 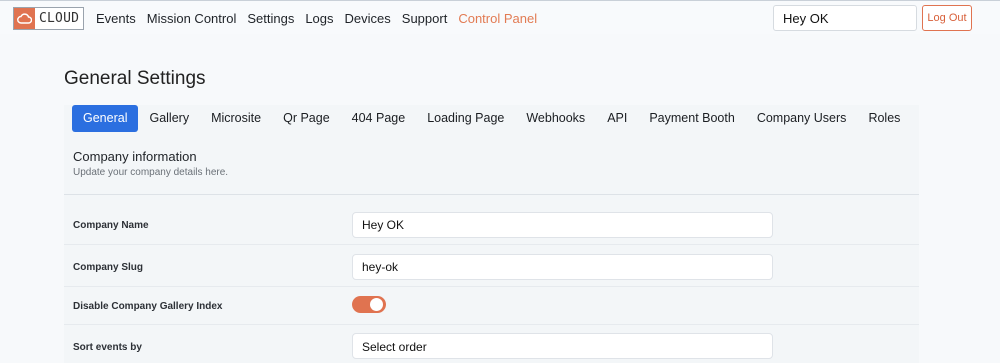 I want to click on sort-events-label: Sort events by, so click(x=107, y=347).